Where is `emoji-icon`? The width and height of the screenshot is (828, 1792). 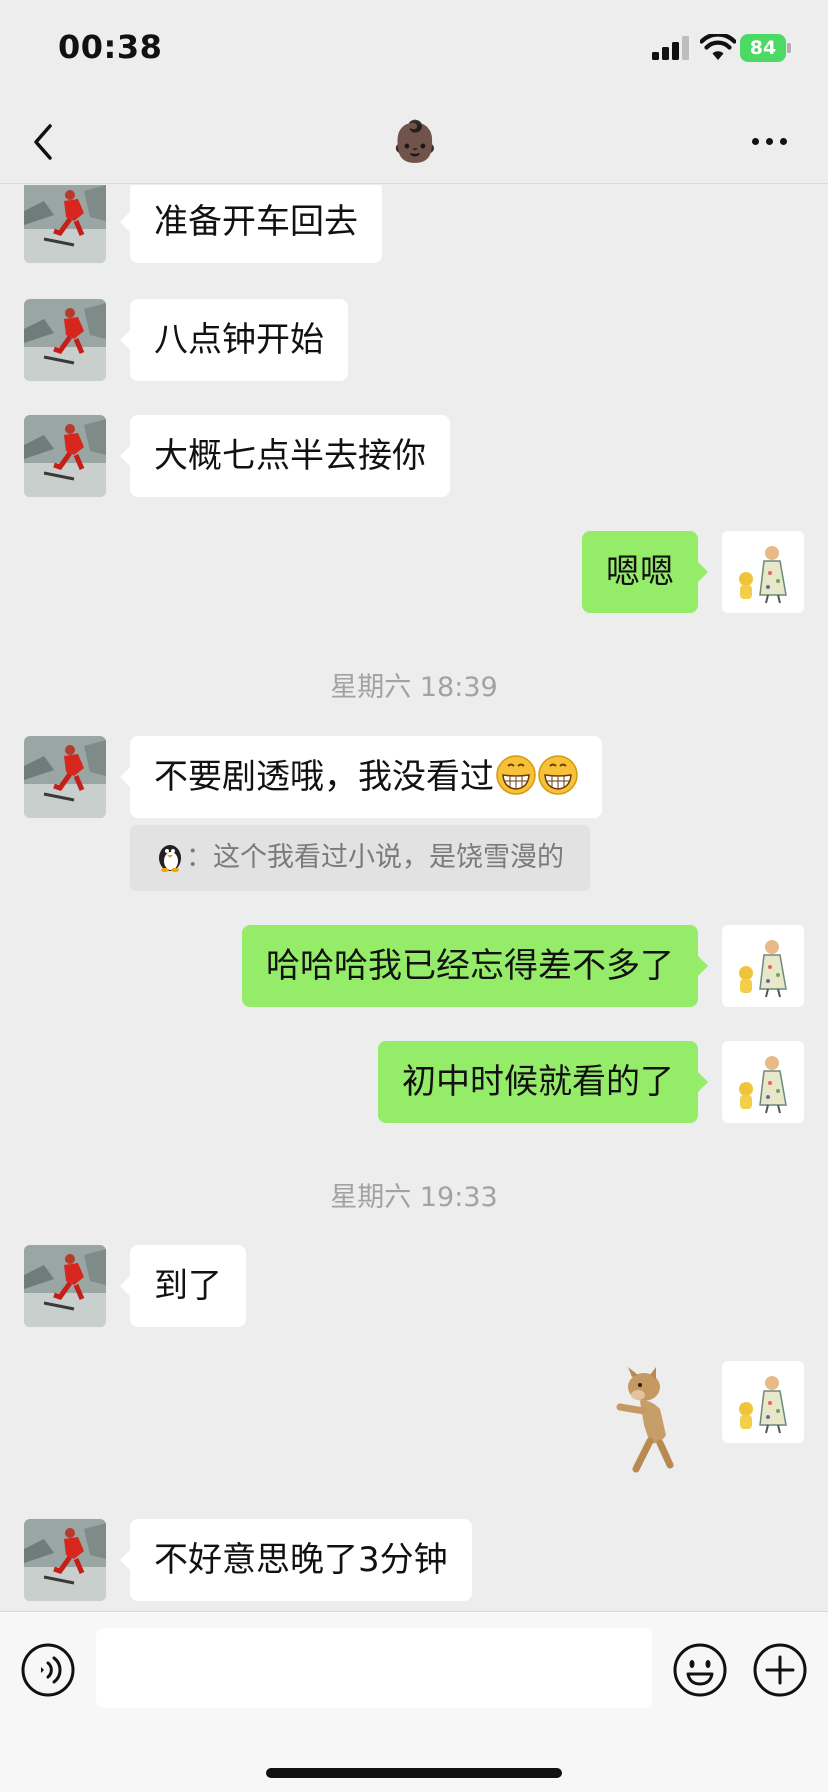
emoji-icon is located at coordinates (700, 1670).